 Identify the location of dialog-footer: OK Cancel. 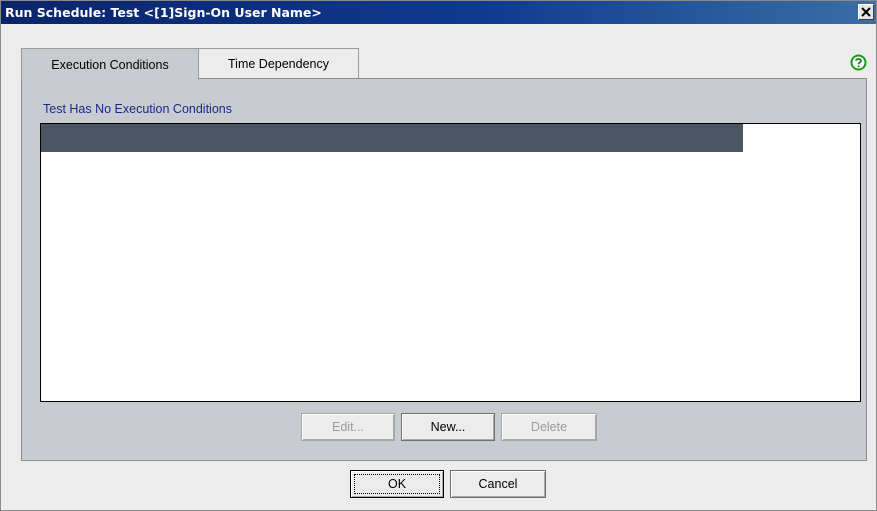
(438, 485).